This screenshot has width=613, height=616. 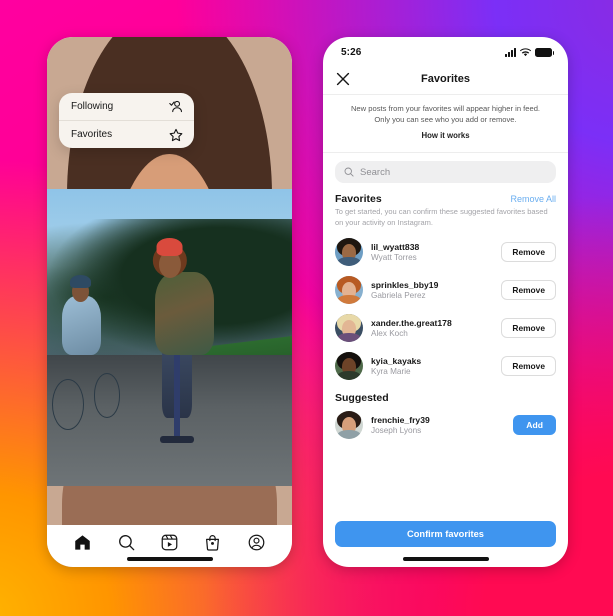 What do you see at coordinates (400, 420) in the screenshot?
I see `username: frenchie_fry39` at bounding box center [400, 420].